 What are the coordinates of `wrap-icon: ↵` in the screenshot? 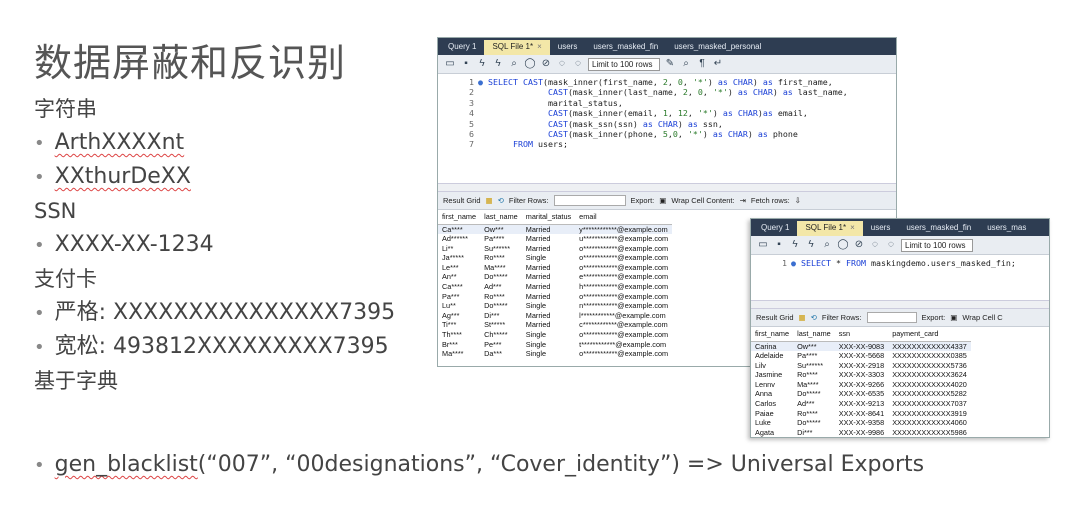 It's located at (718, 64).